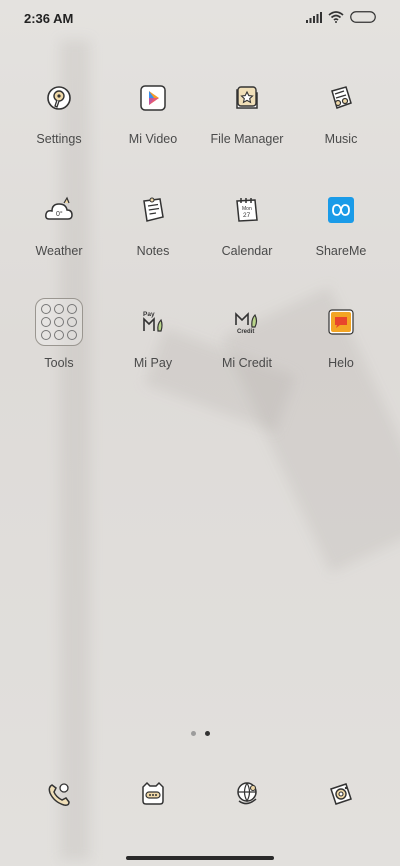  Describe the element at coordinates (207, 733) in the screenshot. I see `page-dot-2-active` at that location.